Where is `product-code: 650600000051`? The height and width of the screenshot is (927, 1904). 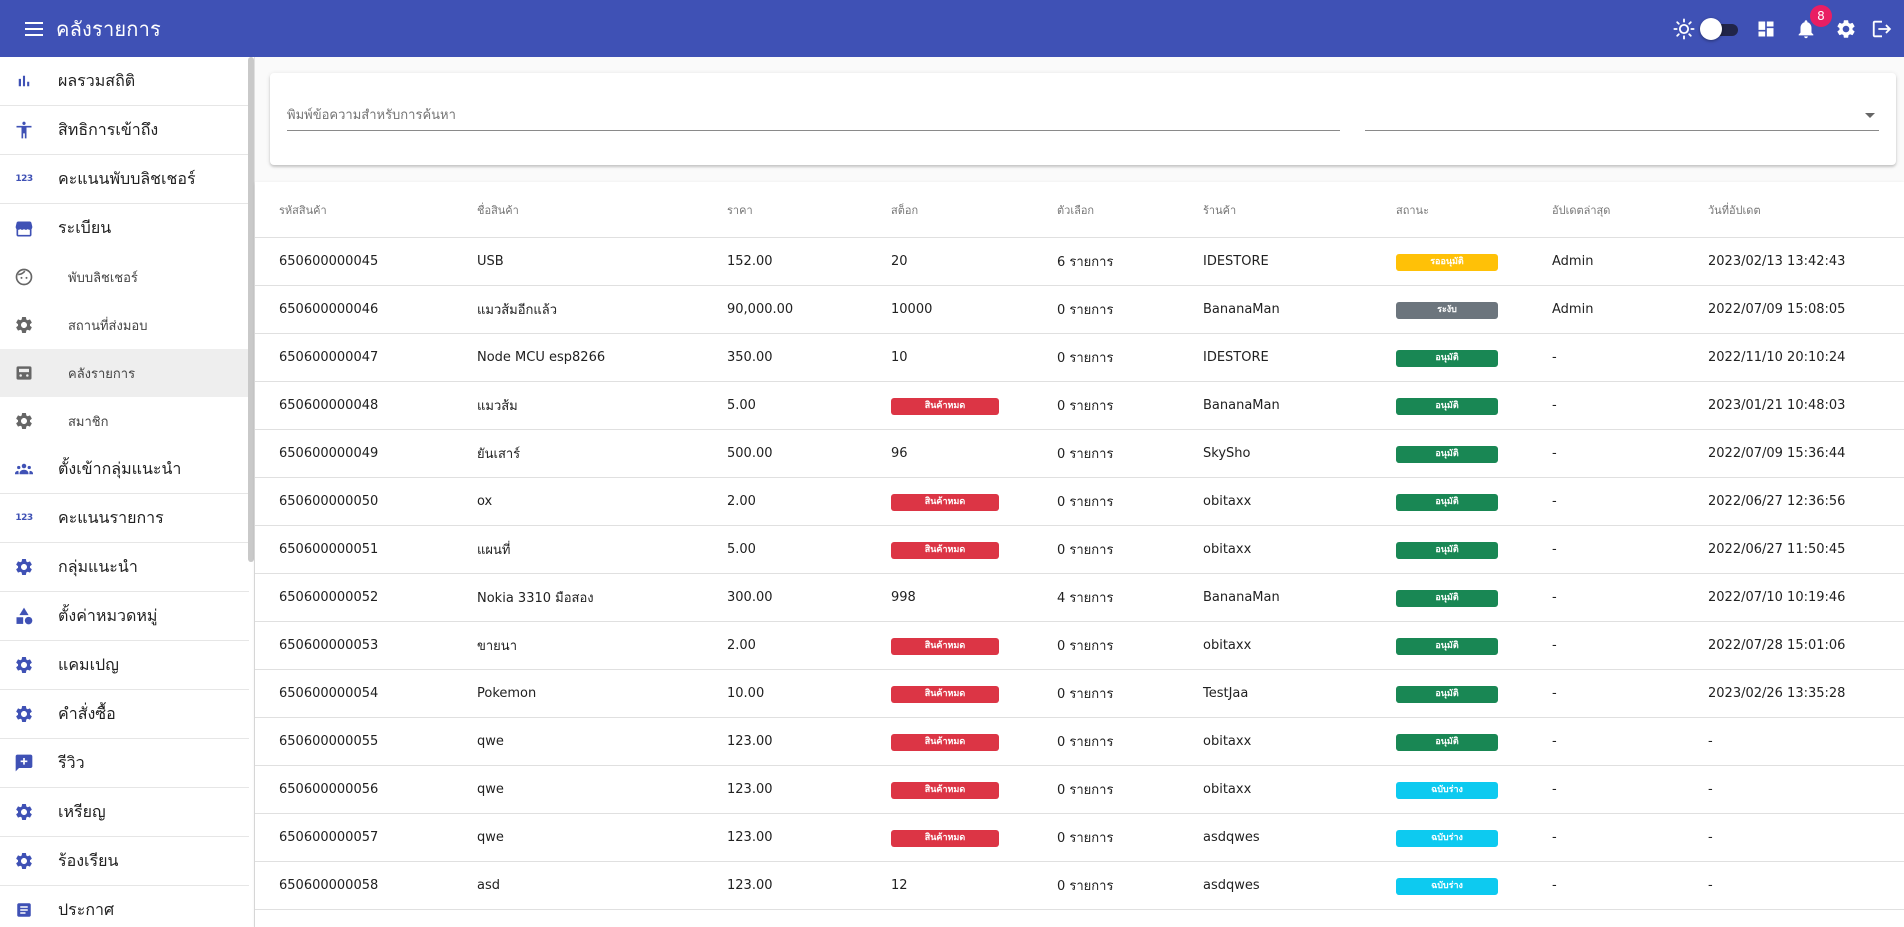 product-code: 650600000051 is located at coordinates (329, 549).